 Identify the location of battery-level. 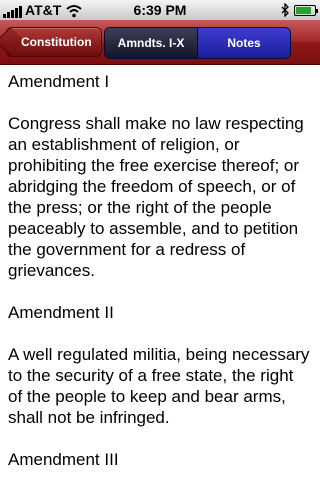
(303, 10).